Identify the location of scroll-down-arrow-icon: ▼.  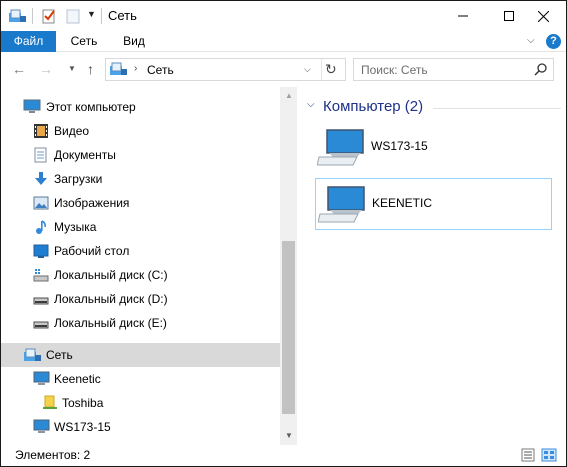
(289, 435).